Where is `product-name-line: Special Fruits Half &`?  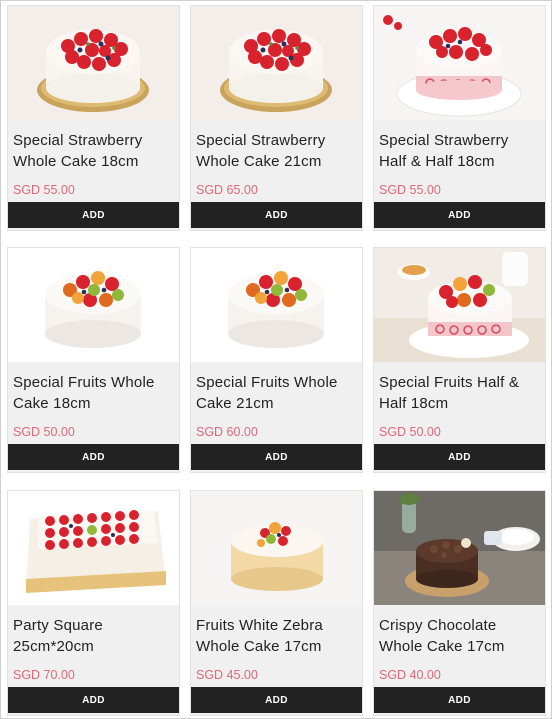 product-name-line: Special Fruits Half & is located at coordinates (449, 382).